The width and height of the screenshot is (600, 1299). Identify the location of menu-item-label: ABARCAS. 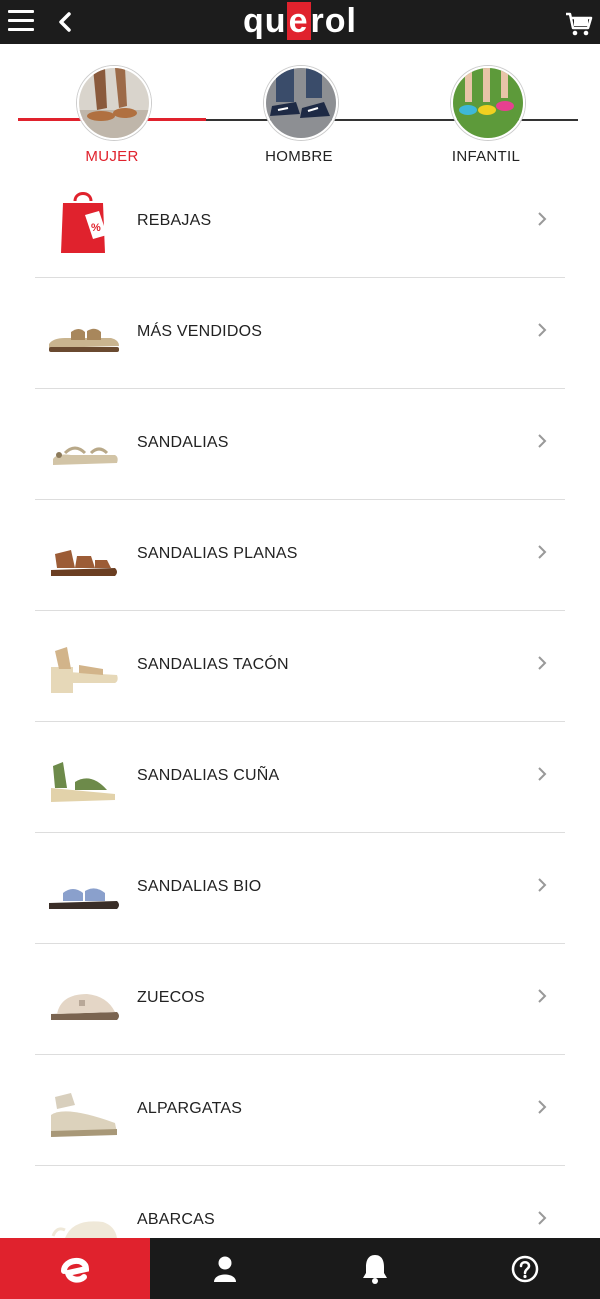
(176, 1219).